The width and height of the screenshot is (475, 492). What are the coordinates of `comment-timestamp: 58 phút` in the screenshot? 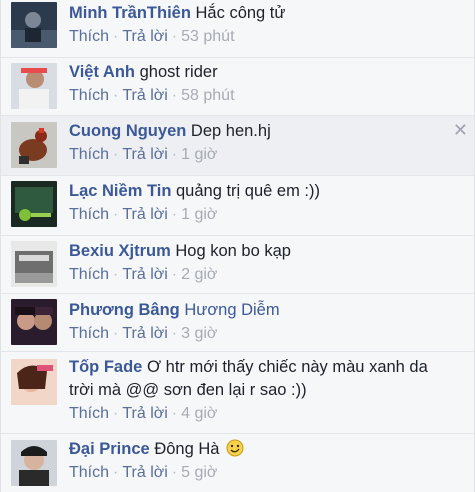 It's located at (207, 95).